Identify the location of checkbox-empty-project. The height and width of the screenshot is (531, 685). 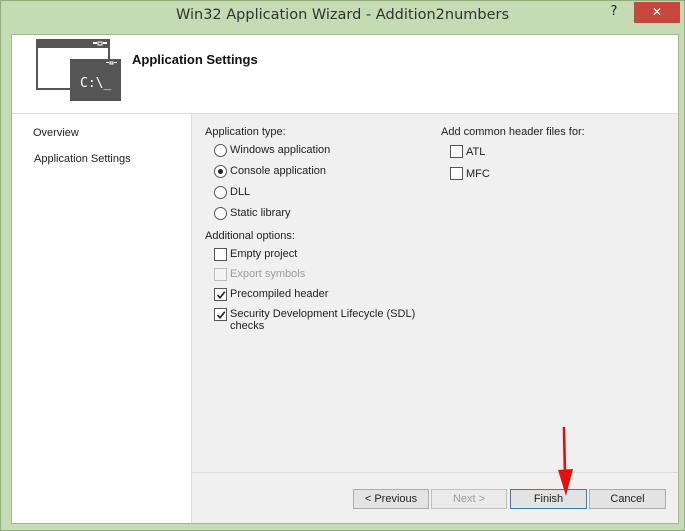
(220, 254).